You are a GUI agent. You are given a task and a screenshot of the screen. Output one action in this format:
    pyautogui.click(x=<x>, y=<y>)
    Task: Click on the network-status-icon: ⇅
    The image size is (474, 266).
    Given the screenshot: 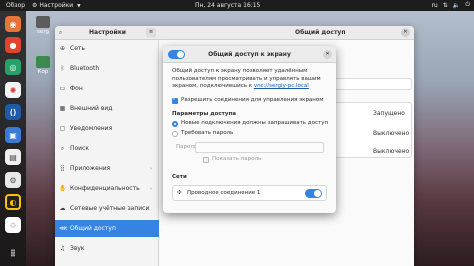 What is the action you would take?
    pyautogui.click(x=445, y=5)
    